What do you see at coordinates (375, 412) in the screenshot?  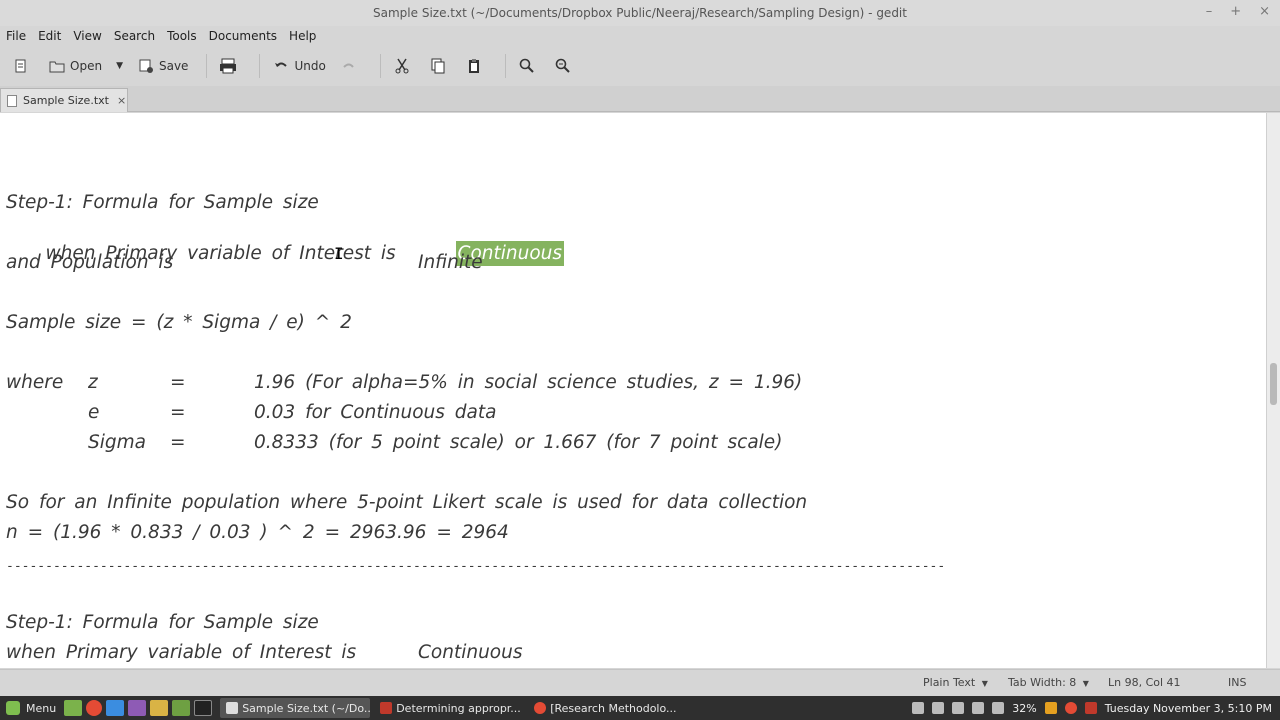 I see `text-segment: 0.03 for Continuous data` at bounding box center [375, 412].